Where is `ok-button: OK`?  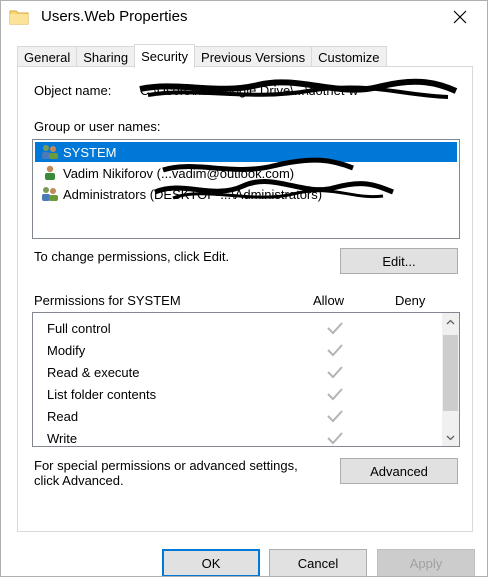
ok-button: OK is located at coordinates (211, 562).